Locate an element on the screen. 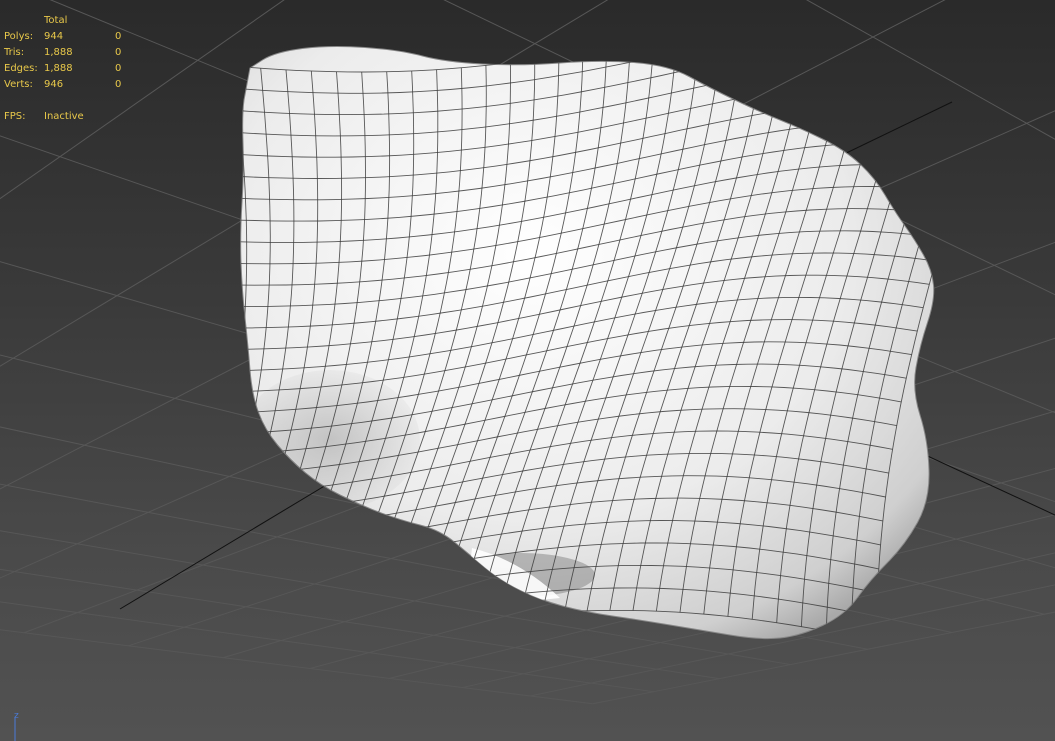  world-axis-line is located at coordinates (894, 130).